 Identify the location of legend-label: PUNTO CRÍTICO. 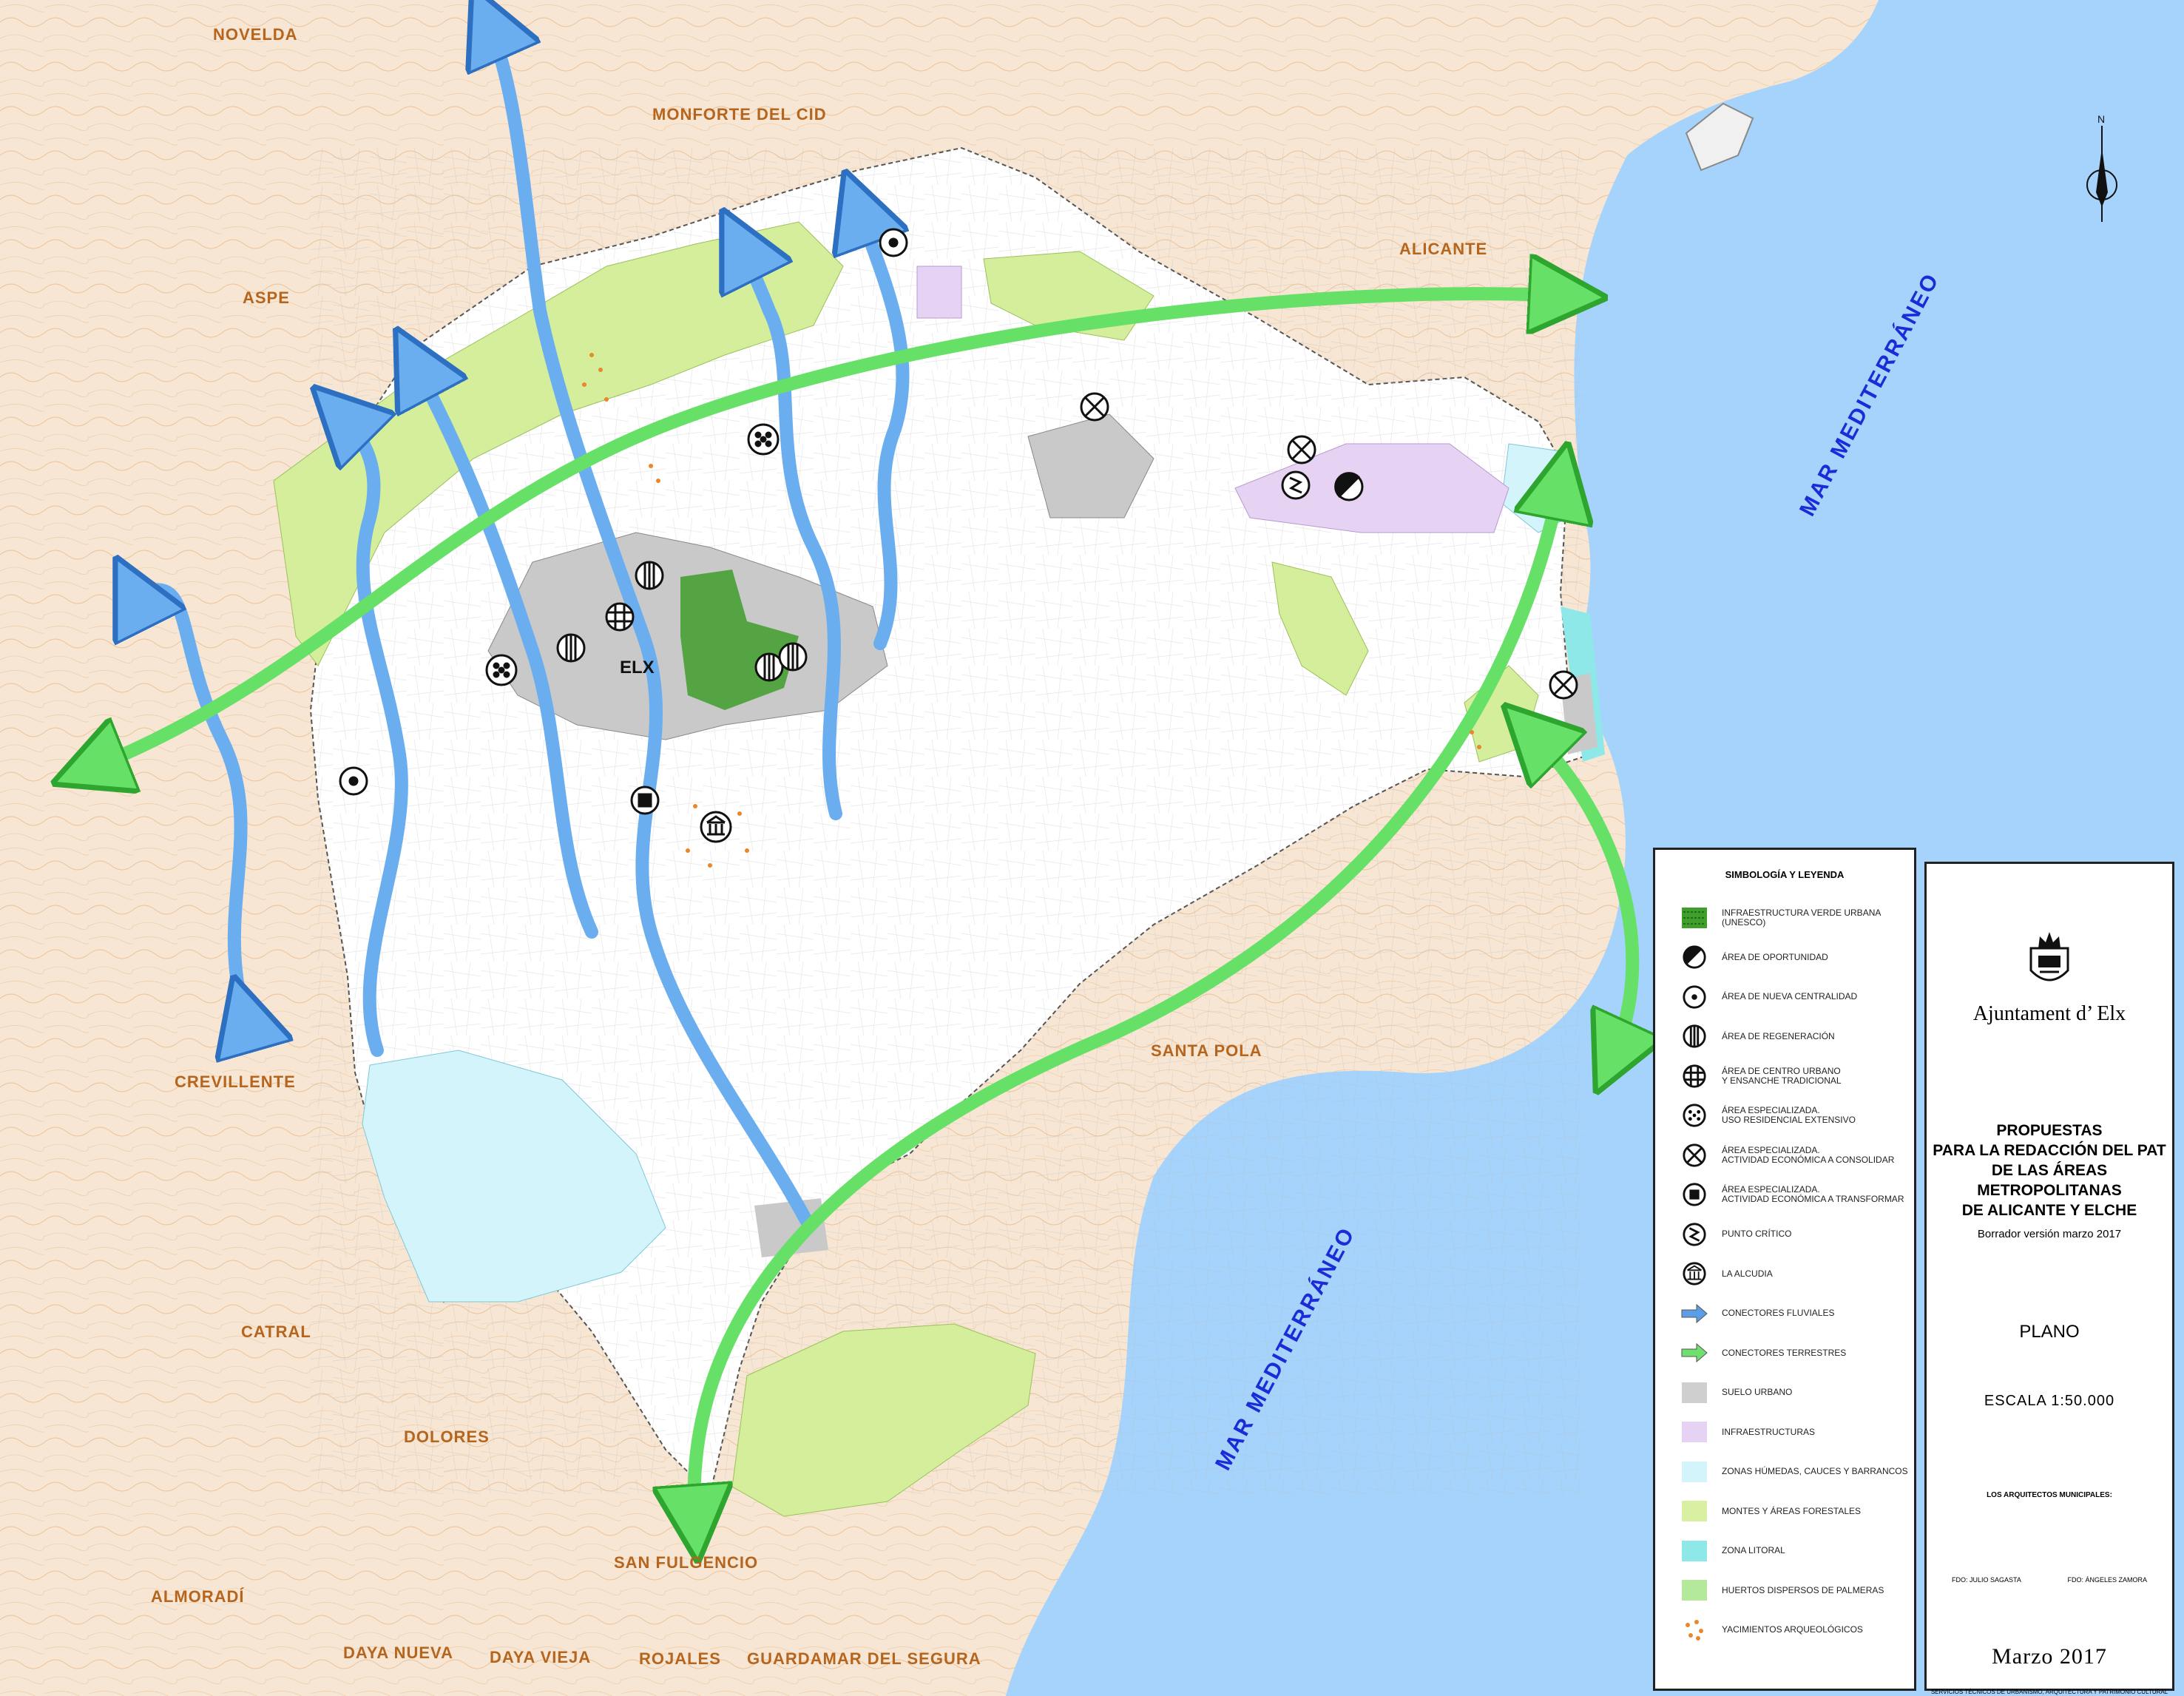
(1757, 1234).